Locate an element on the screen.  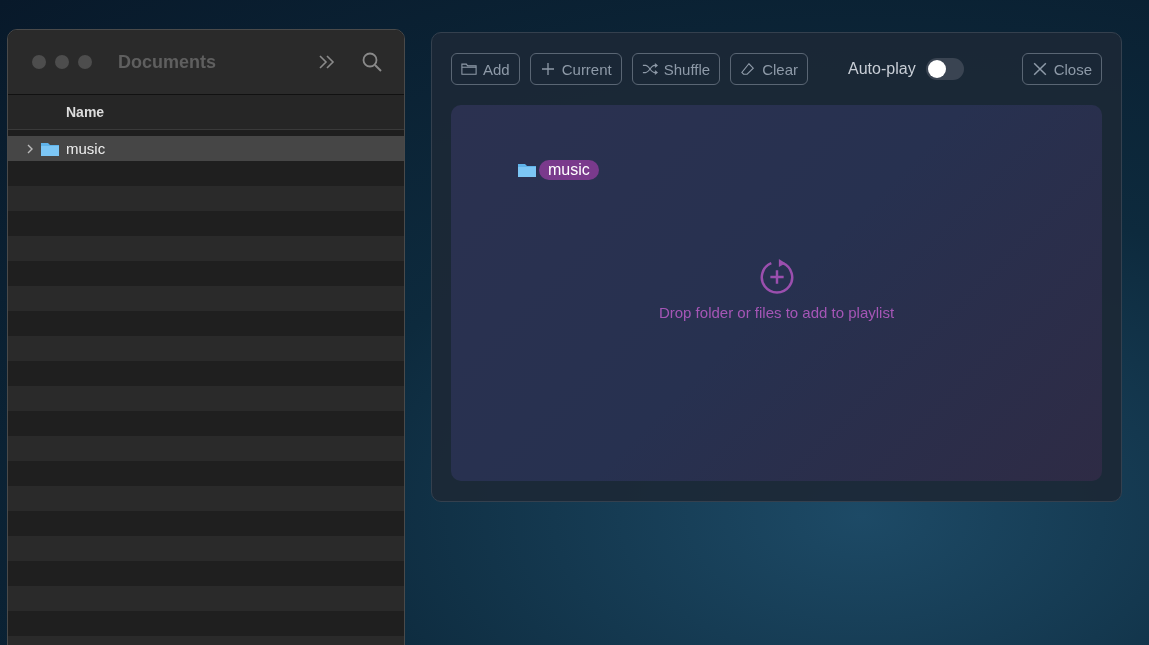
eraser-icon is located at coordinates (748, 69).